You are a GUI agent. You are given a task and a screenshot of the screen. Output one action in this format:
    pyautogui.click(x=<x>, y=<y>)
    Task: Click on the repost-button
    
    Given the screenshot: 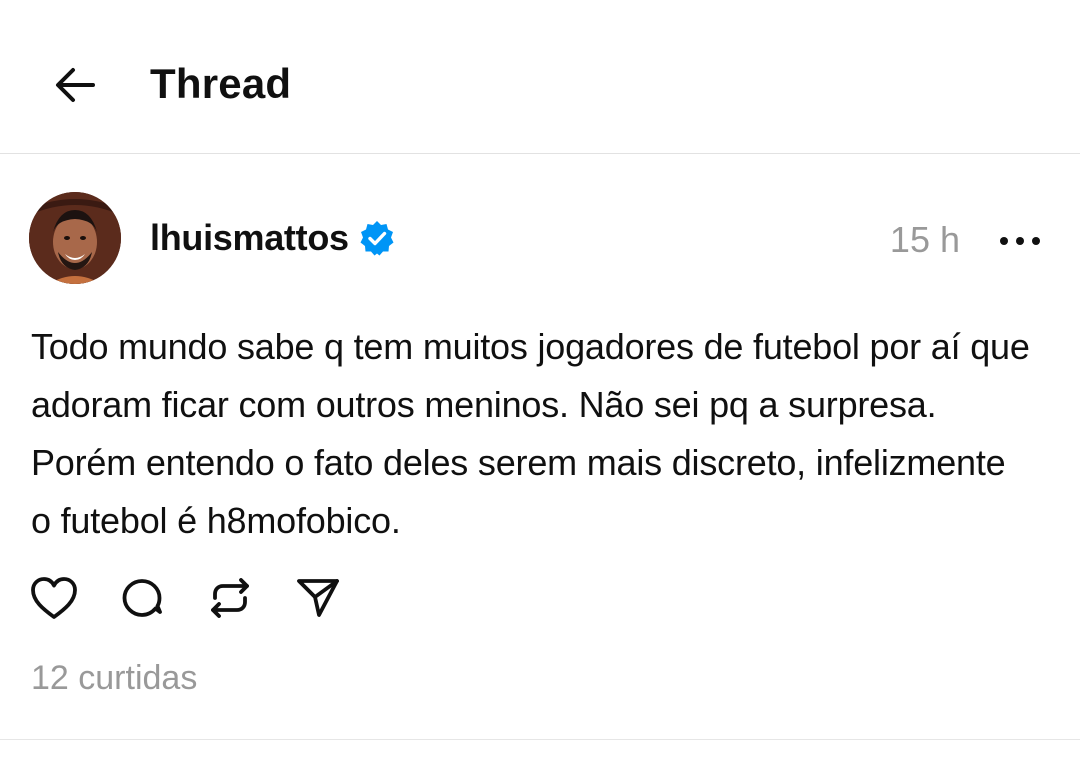 What is the action you would take?
    pyautogui.click(x=230, y=598)
    